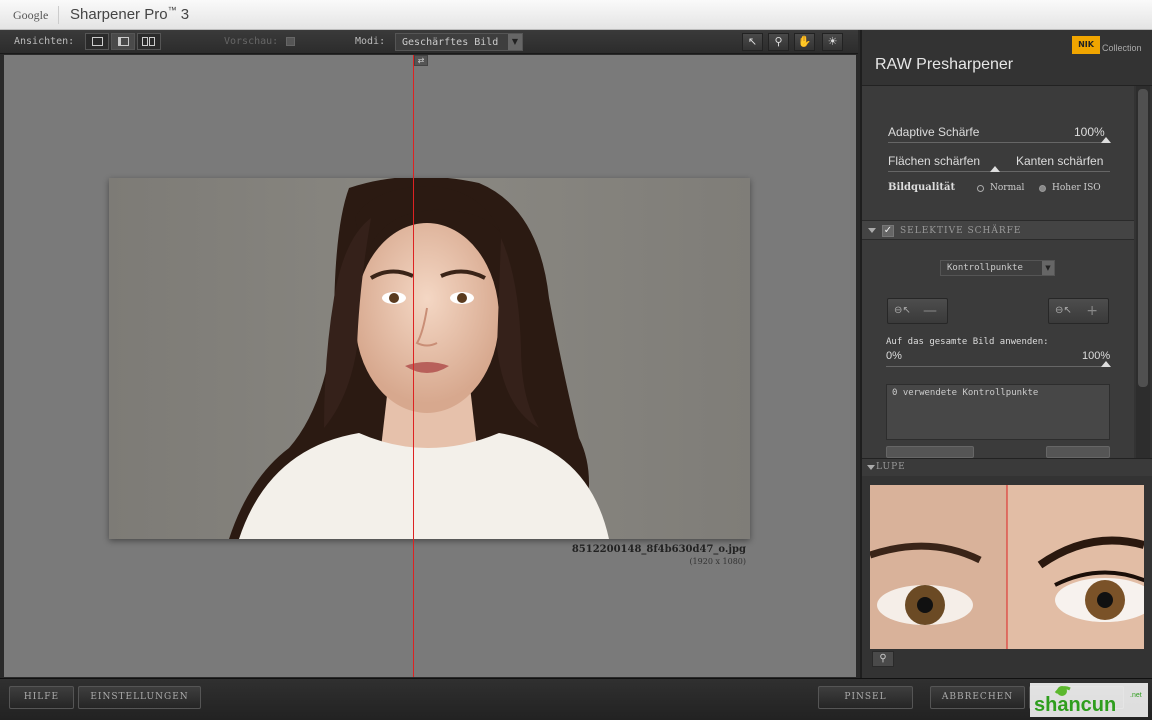  I want to click on side-by-side-view-button, so click(149, 41).